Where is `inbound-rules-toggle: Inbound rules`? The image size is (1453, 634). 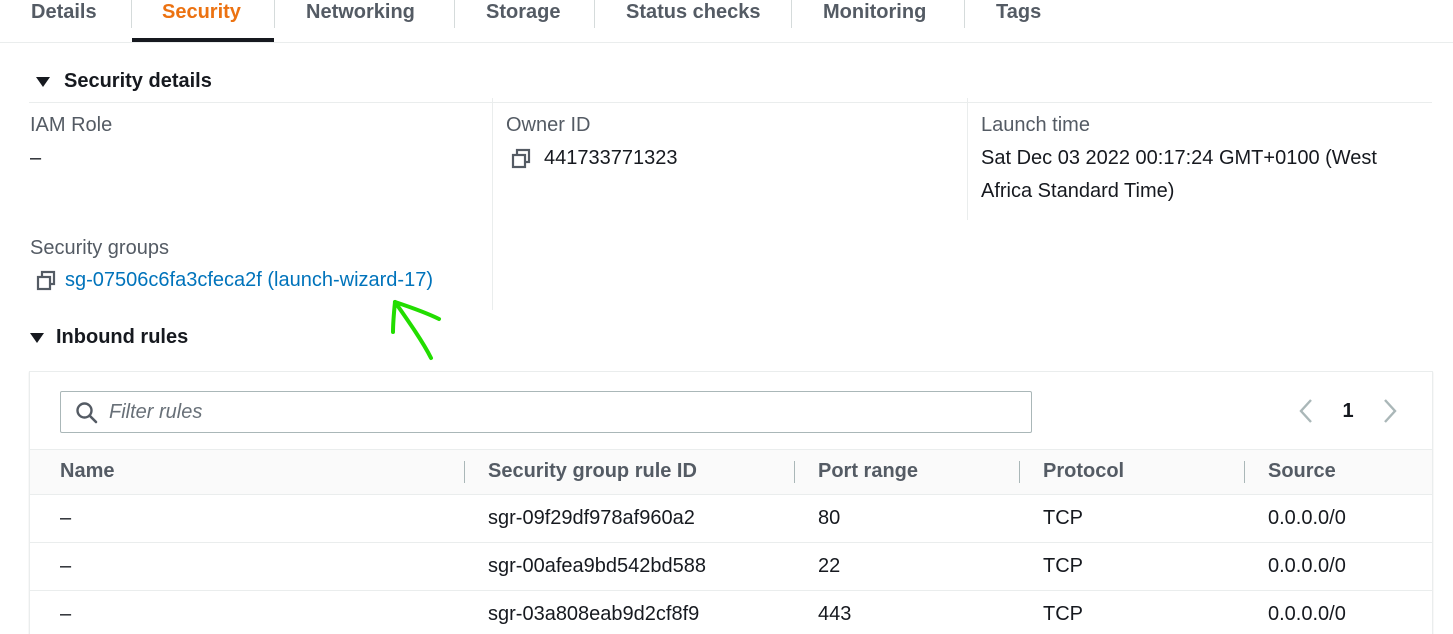 inbound-rules-toggle: Inbound rules is located at coordinates (109, 337).